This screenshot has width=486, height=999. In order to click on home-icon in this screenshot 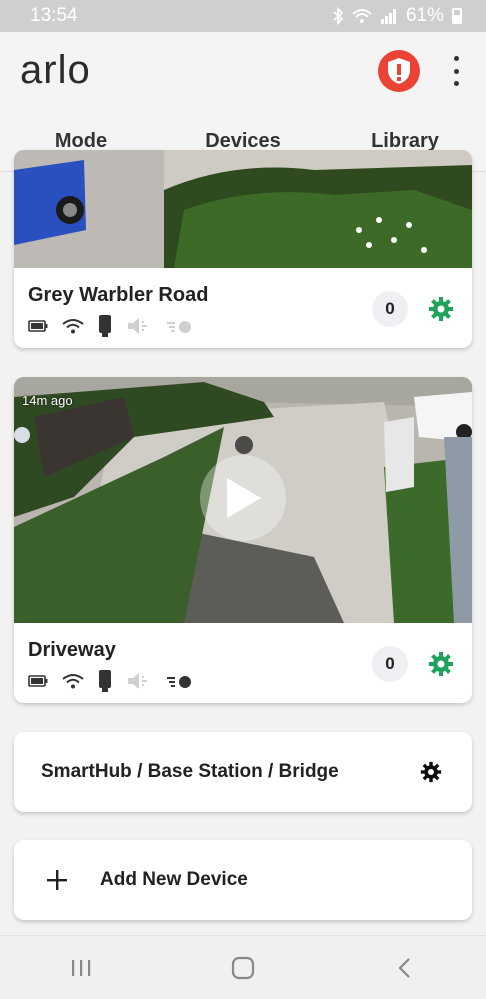, I will do `click(243, 968)`.